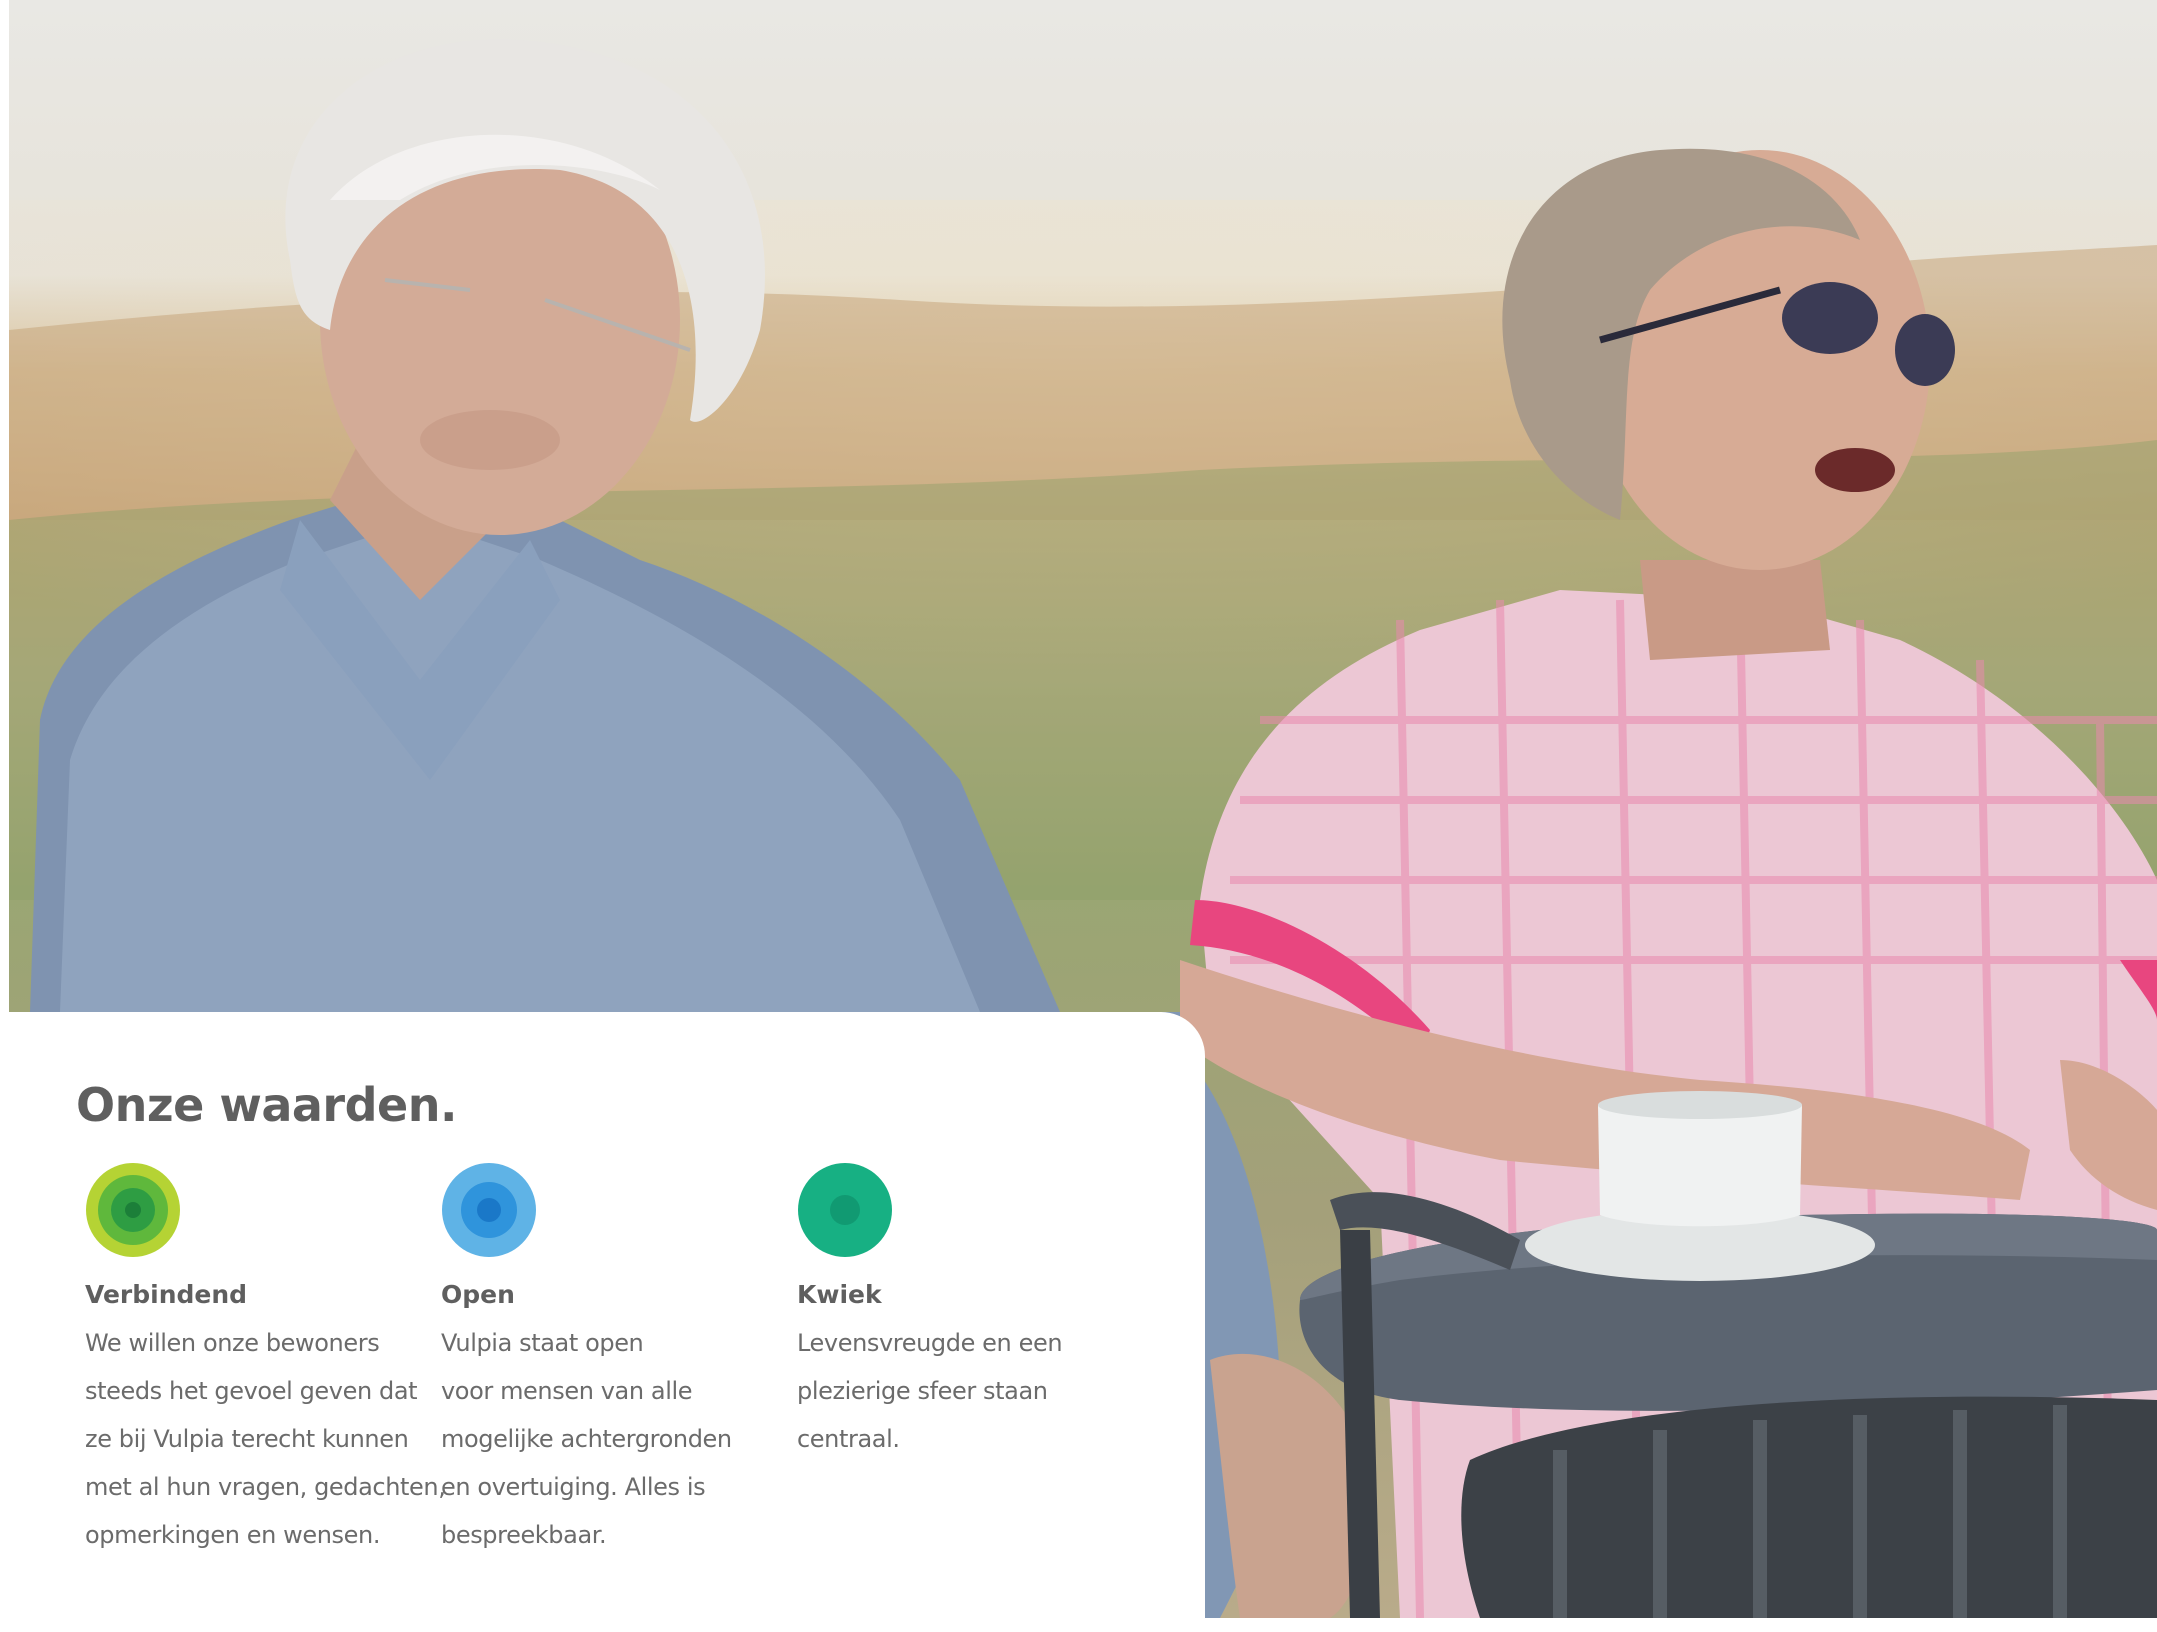 Image resolution: width=2157 pixels, height=1632 pixels. Describe the element at coordinates (232, 1343) in the screenshot. I see `description-line: We willen onze bewoners` at that location.